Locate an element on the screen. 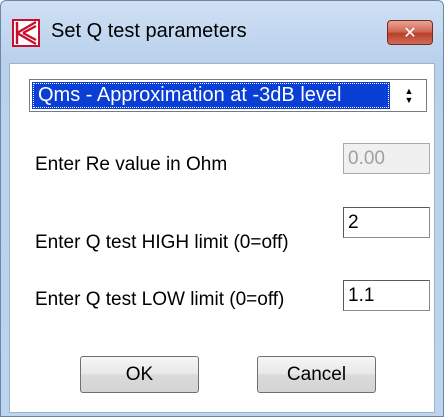 The width and height of the screenshot is (444, 417). re-value-label: Enter Re value in Ohm is located at coordinates (131, 164).